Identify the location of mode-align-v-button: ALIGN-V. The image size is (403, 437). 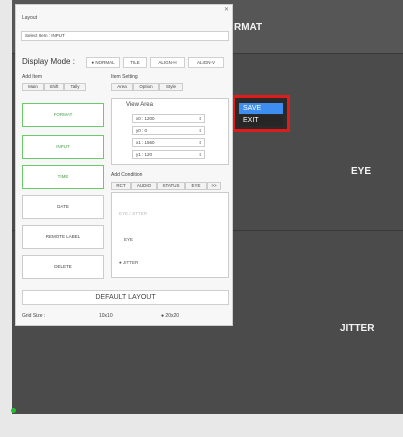
(206, 62).